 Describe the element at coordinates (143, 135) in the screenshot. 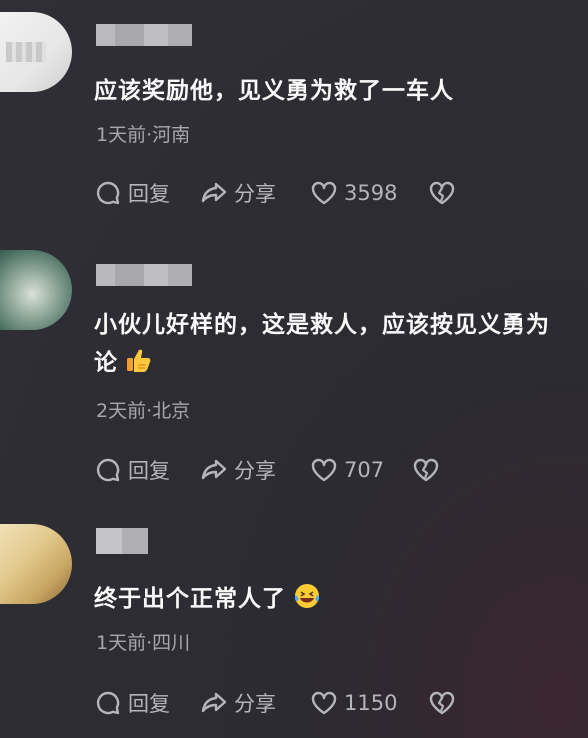

I see `comment-meta: 1天前·河南` at that location.